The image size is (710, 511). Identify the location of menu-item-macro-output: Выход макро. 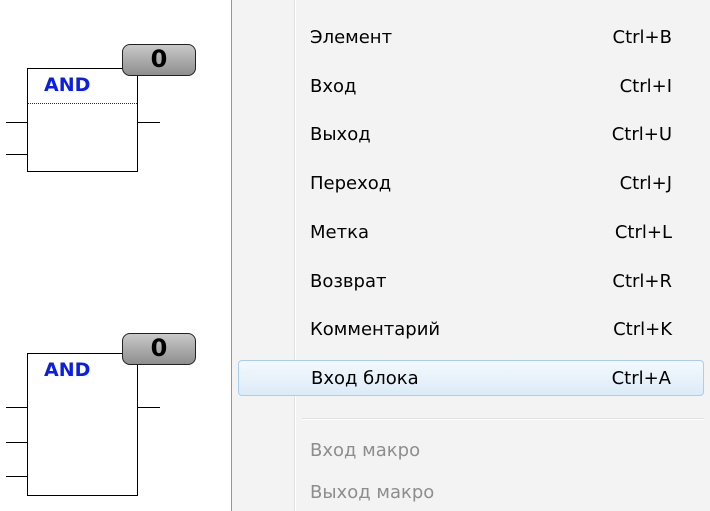
(471, 493).